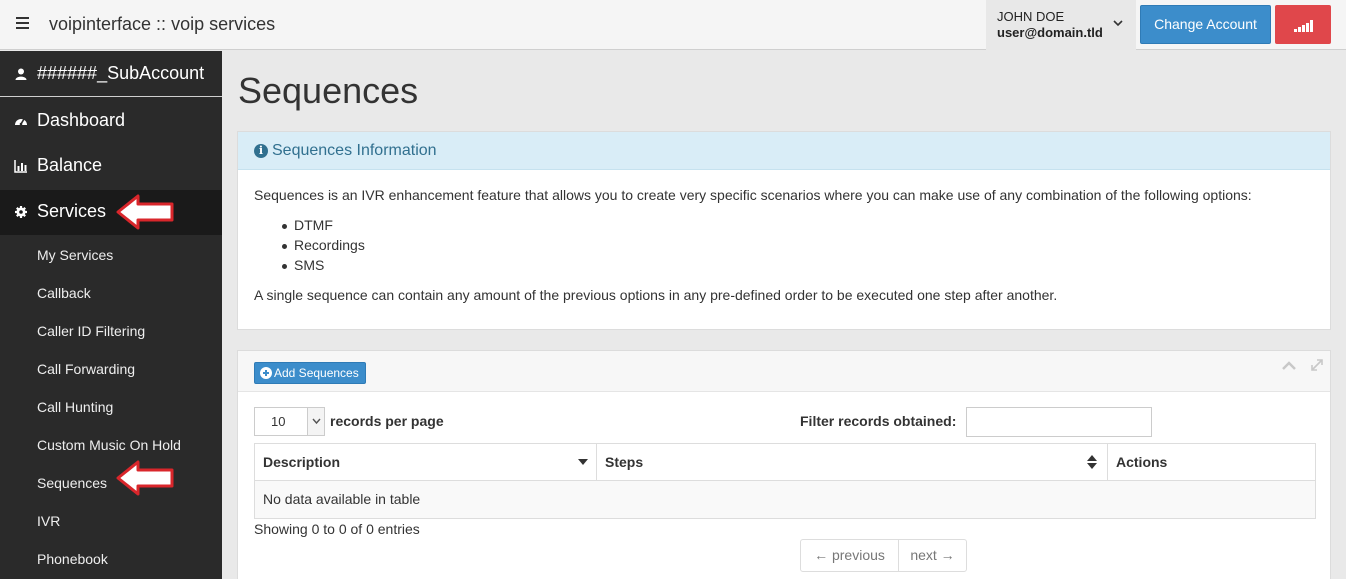 The width and height of the screenshot is (1346, 579). Describe the element at coordinates (387, 421) in the screenshot. I see `page-length-label: records per page` at that location.